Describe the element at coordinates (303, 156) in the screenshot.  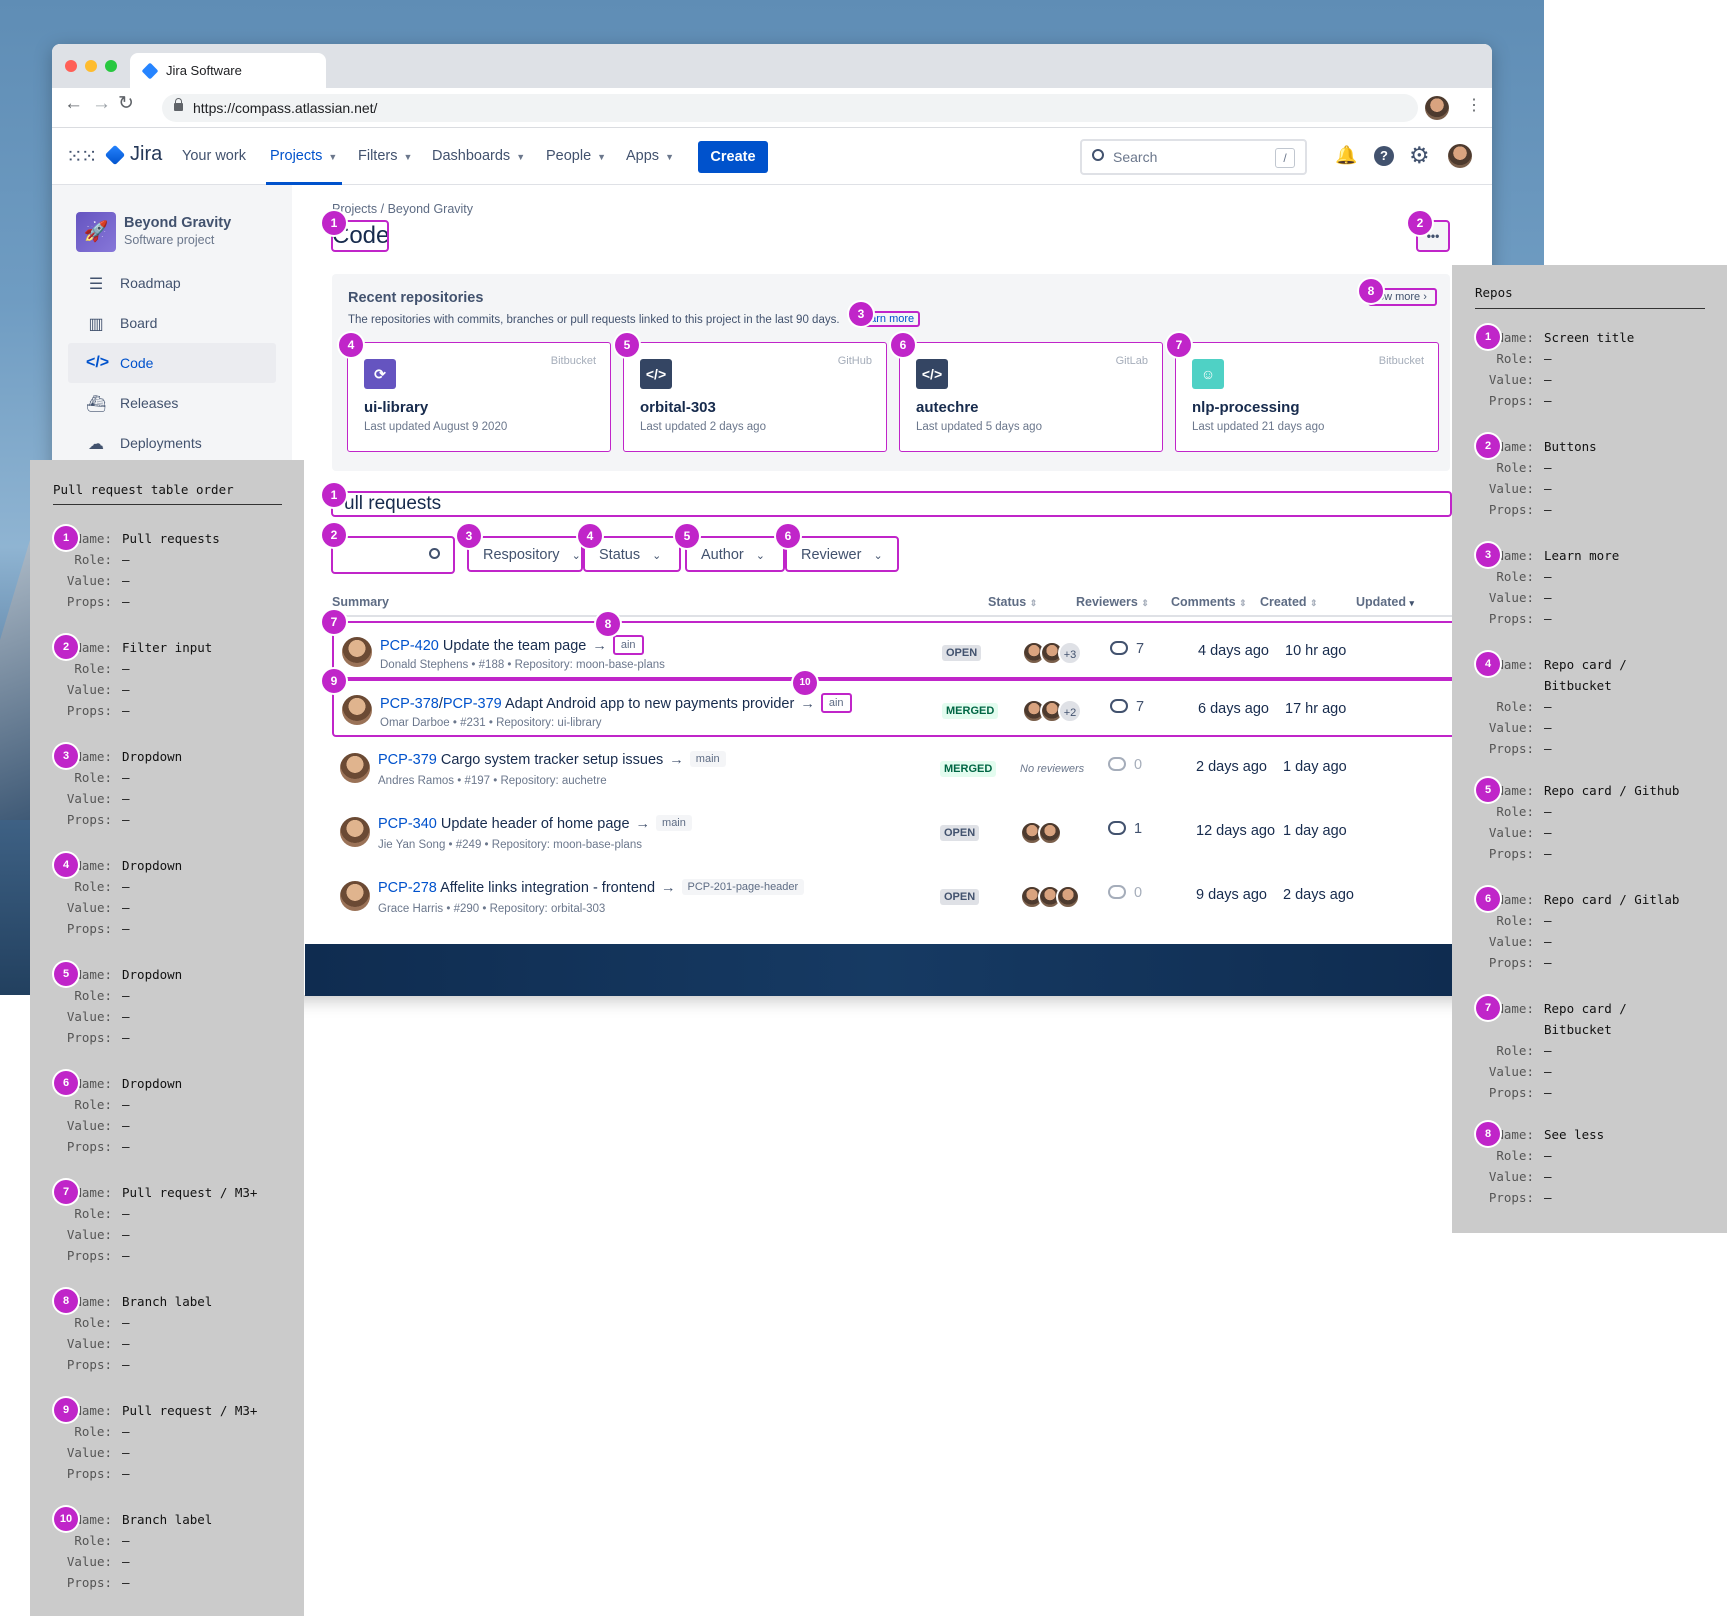
I see `nav-projects: Projects ▼` at that location.